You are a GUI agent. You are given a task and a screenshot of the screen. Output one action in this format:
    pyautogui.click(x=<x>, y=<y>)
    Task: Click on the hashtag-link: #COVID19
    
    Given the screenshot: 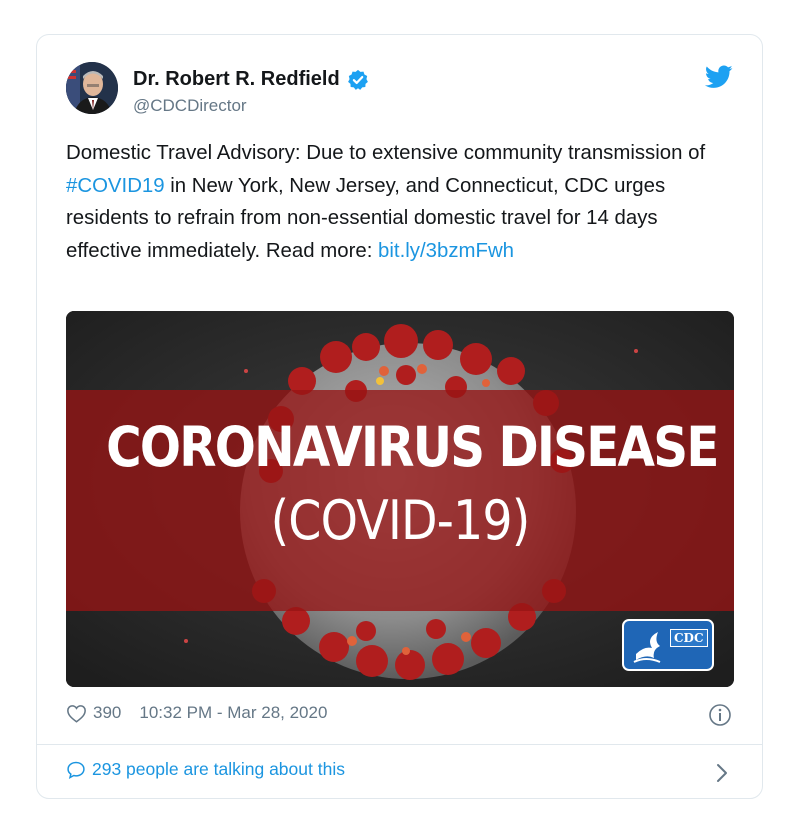 What is the action you would take?
    pyautogui.click(x=115, y=186)
    